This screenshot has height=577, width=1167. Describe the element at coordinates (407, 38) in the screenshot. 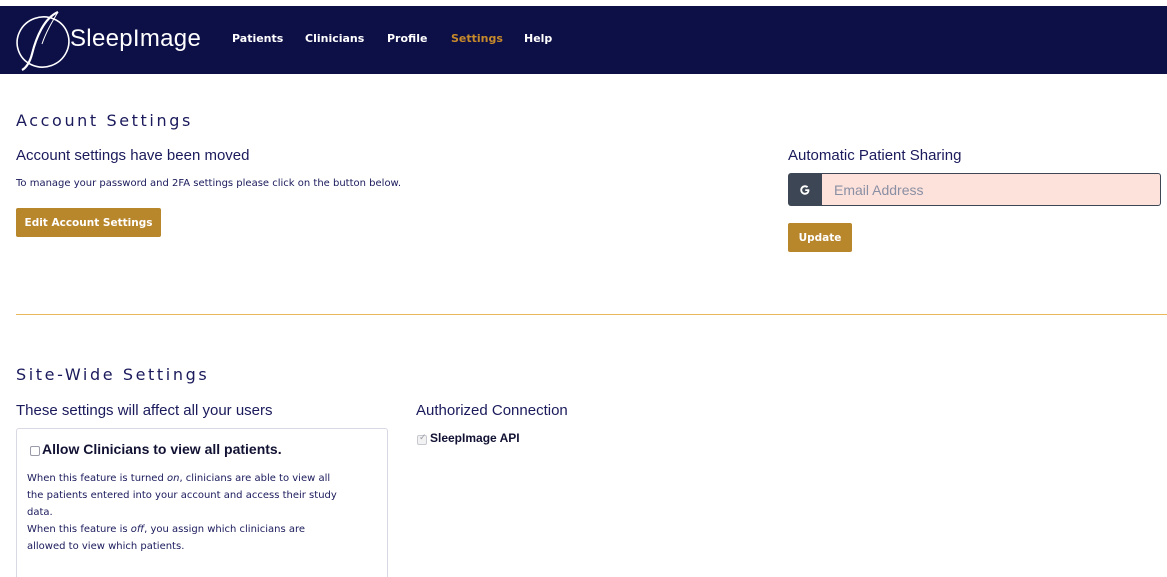

I see `nav-item-profile: Profile` at that location.